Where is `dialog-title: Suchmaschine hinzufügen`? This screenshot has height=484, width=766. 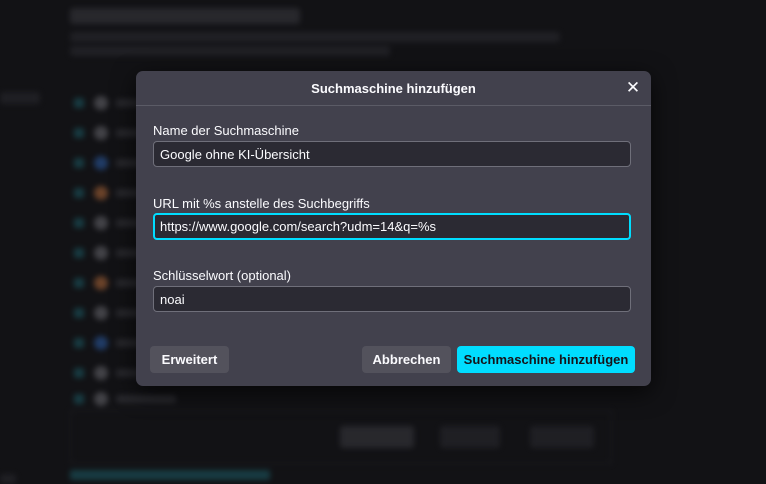 dialog-title: Suchmaschine hinzufügen is located at coordinates (393, 88).